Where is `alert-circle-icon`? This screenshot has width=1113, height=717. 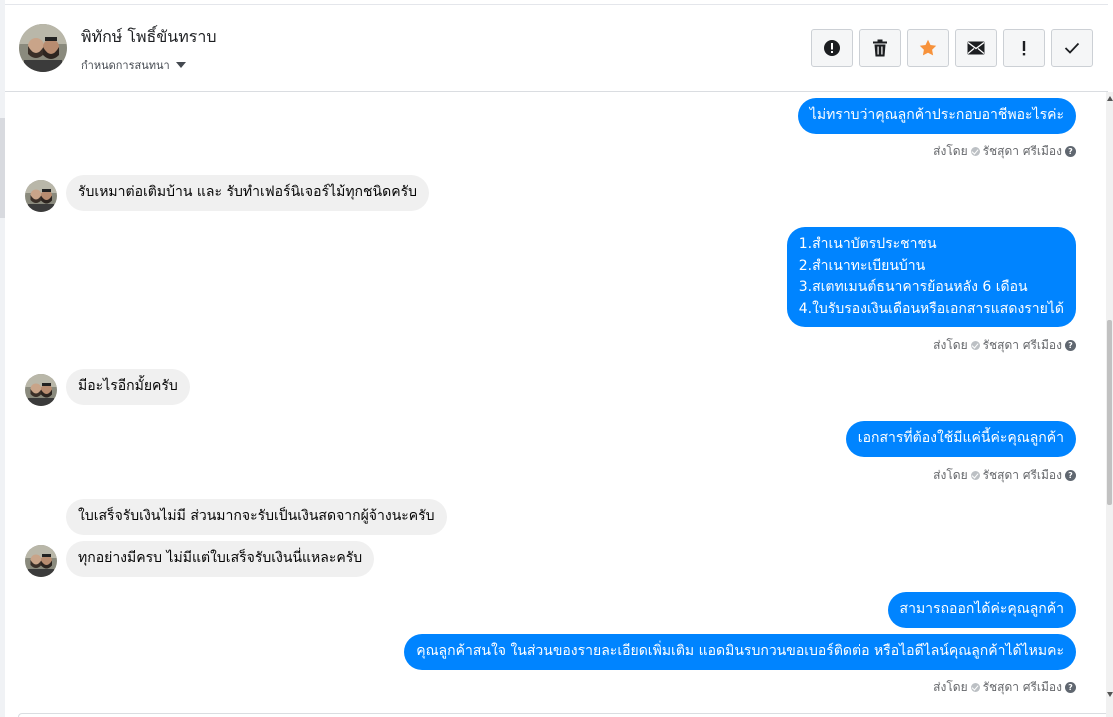 alert-circle-icon is located at coordinates (832, 48).